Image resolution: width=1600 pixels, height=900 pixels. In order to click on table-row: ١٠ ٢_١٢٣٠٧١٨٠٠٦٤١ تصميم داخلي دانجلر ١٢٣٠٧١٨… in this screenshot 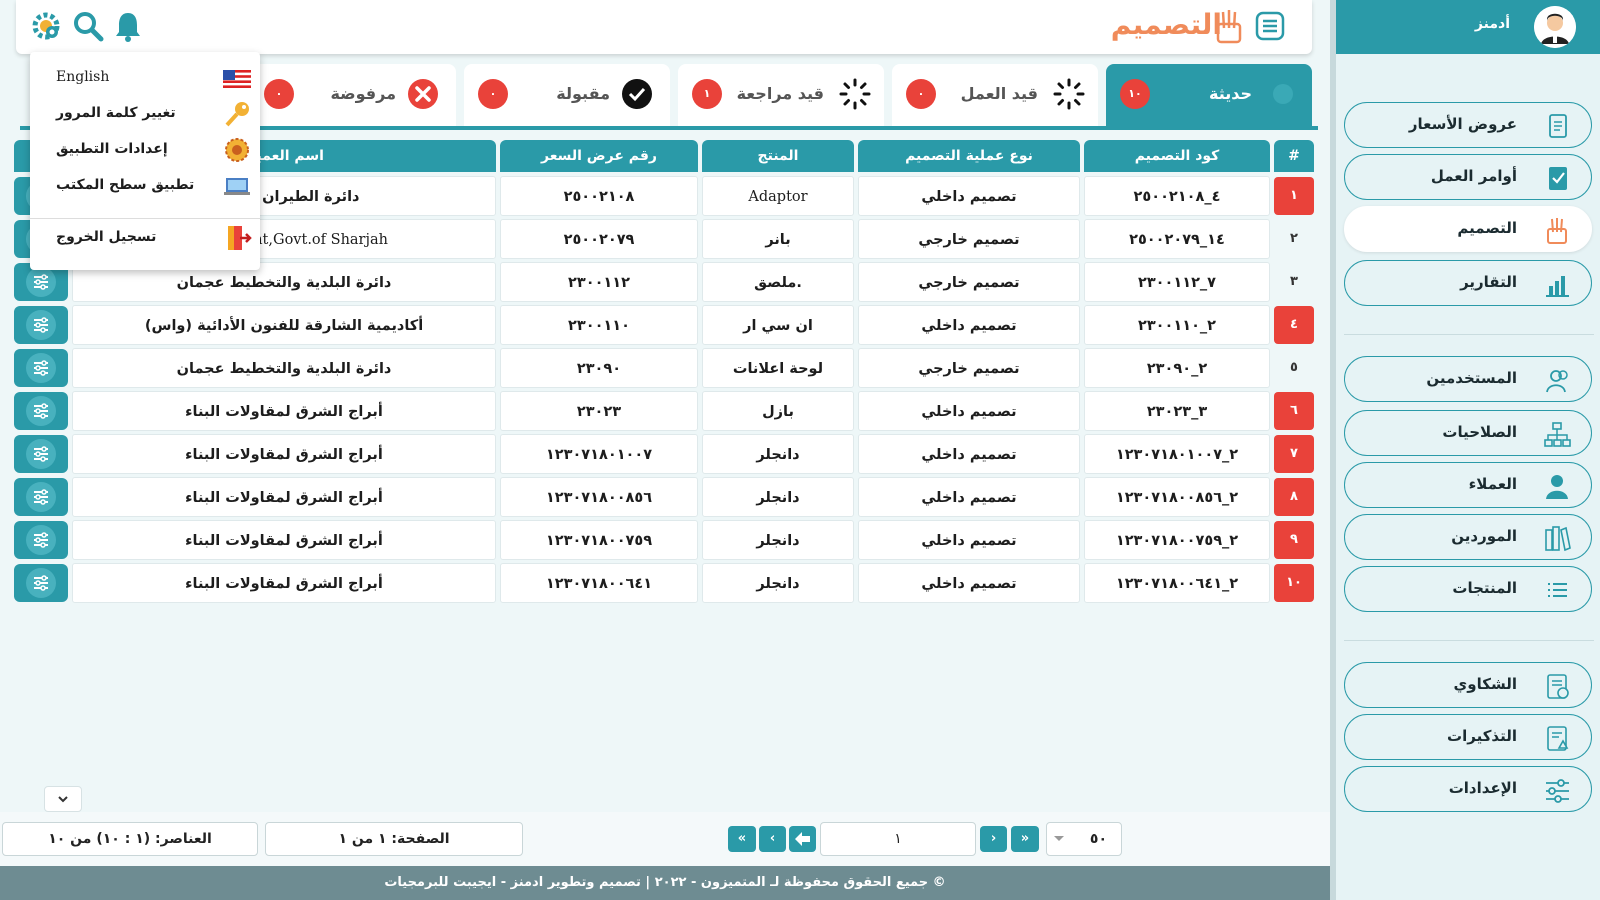, I will do `click(665, 584)`.